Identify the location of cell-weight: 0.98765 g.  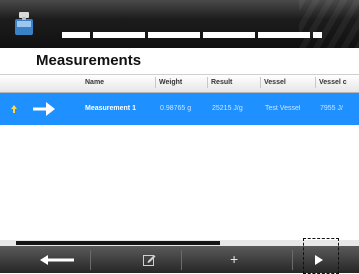
(176, 108).